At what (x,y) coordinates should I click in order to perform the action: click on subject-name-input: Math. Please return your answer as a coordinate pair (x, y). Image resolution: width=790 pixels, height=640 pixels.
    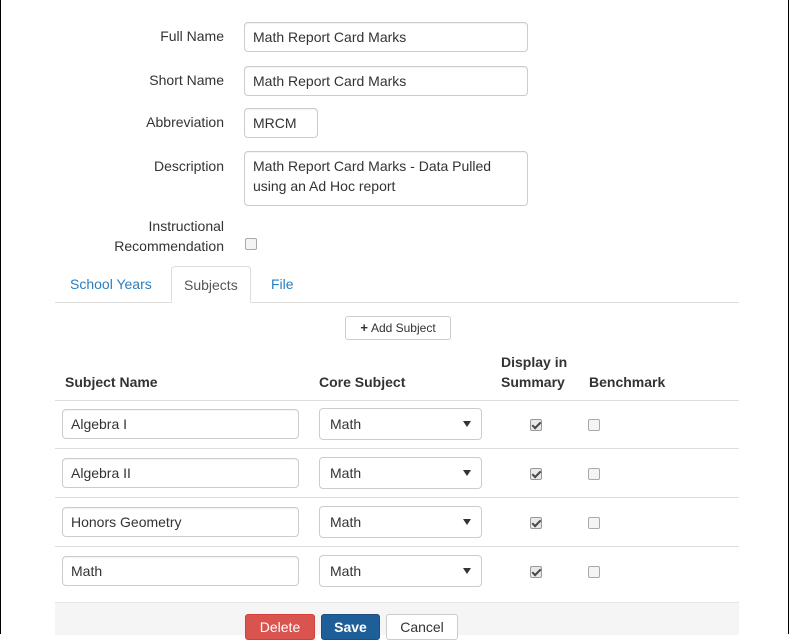
    Looking at the image, I should click on (180, 571).